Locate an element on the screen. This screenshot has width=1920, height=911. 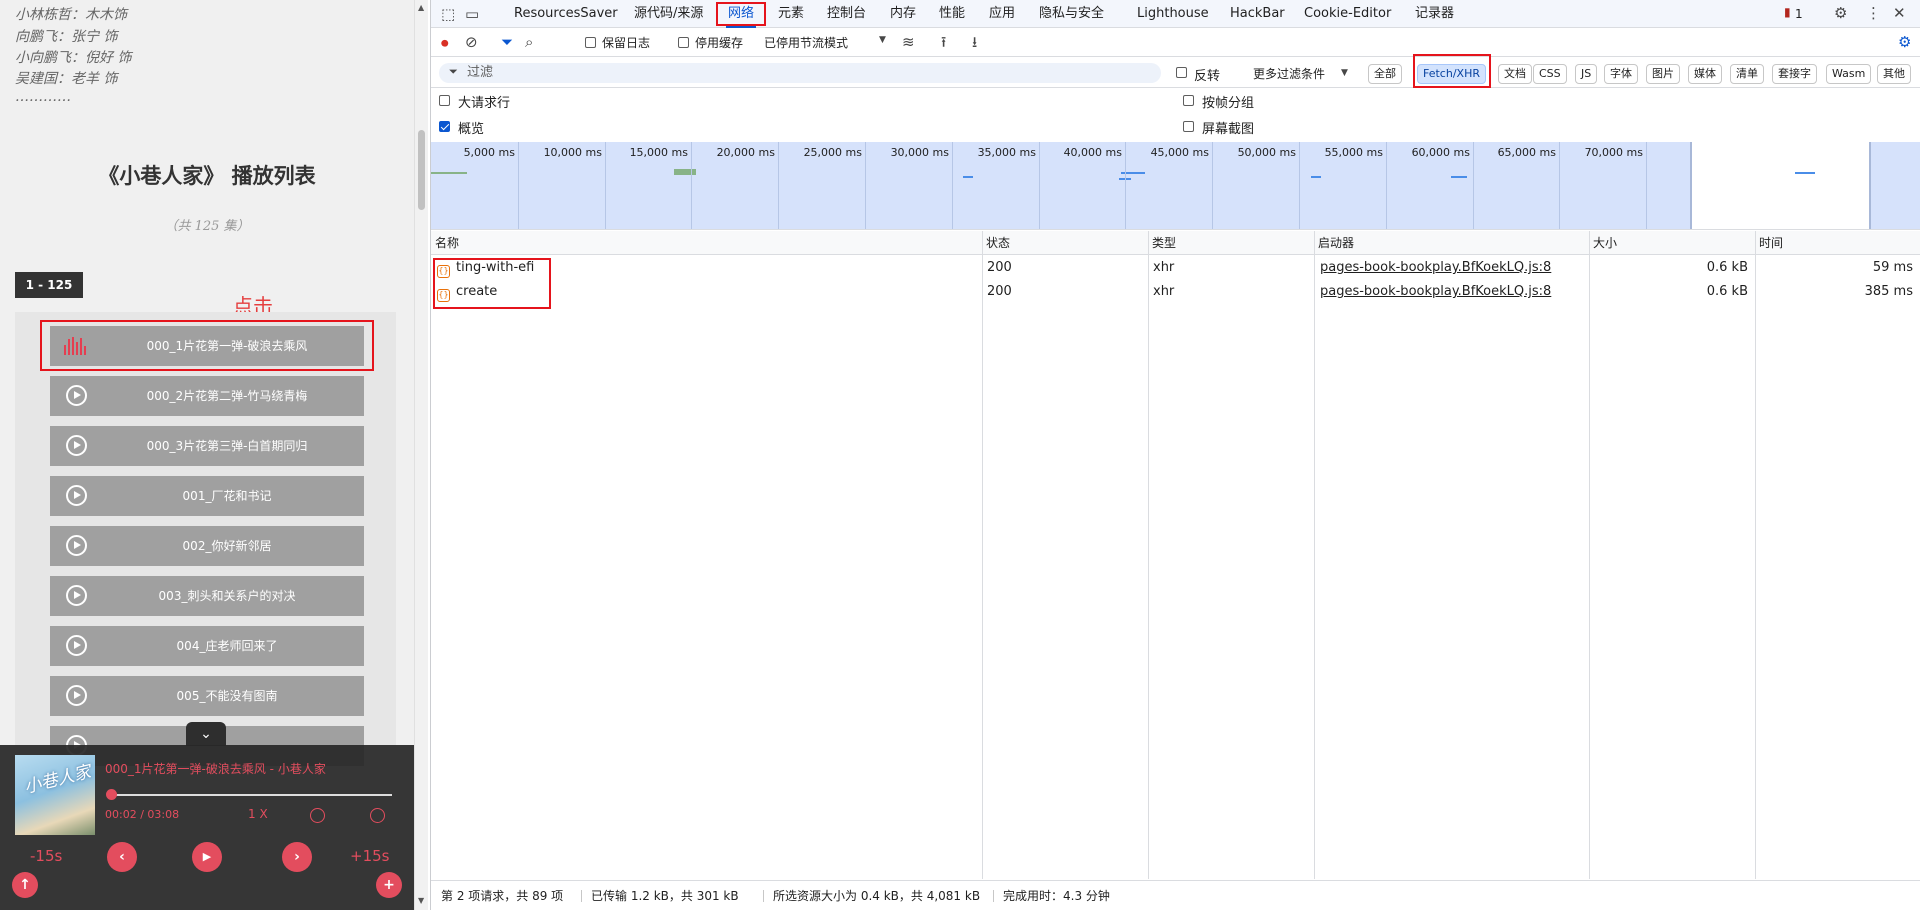
range-tab: 1 - 125 is located at coordinates (49, 285).